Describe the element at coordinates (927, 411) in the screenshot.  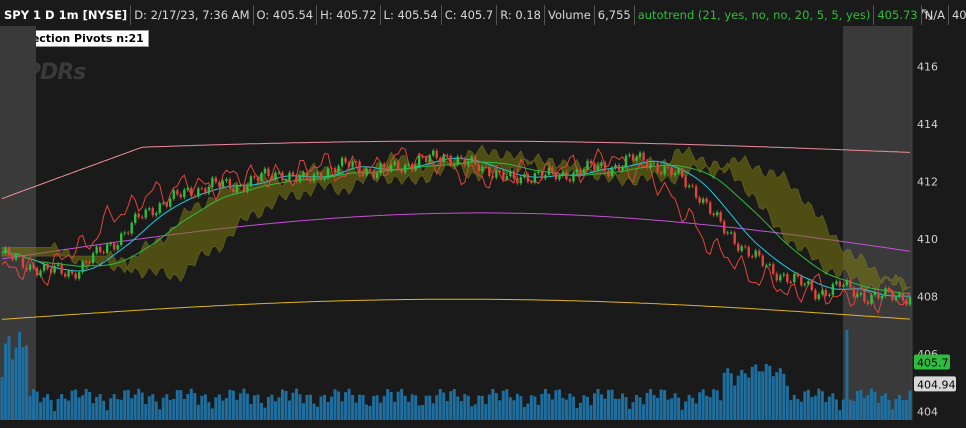
I see `y-tick-label: 404` at that location.